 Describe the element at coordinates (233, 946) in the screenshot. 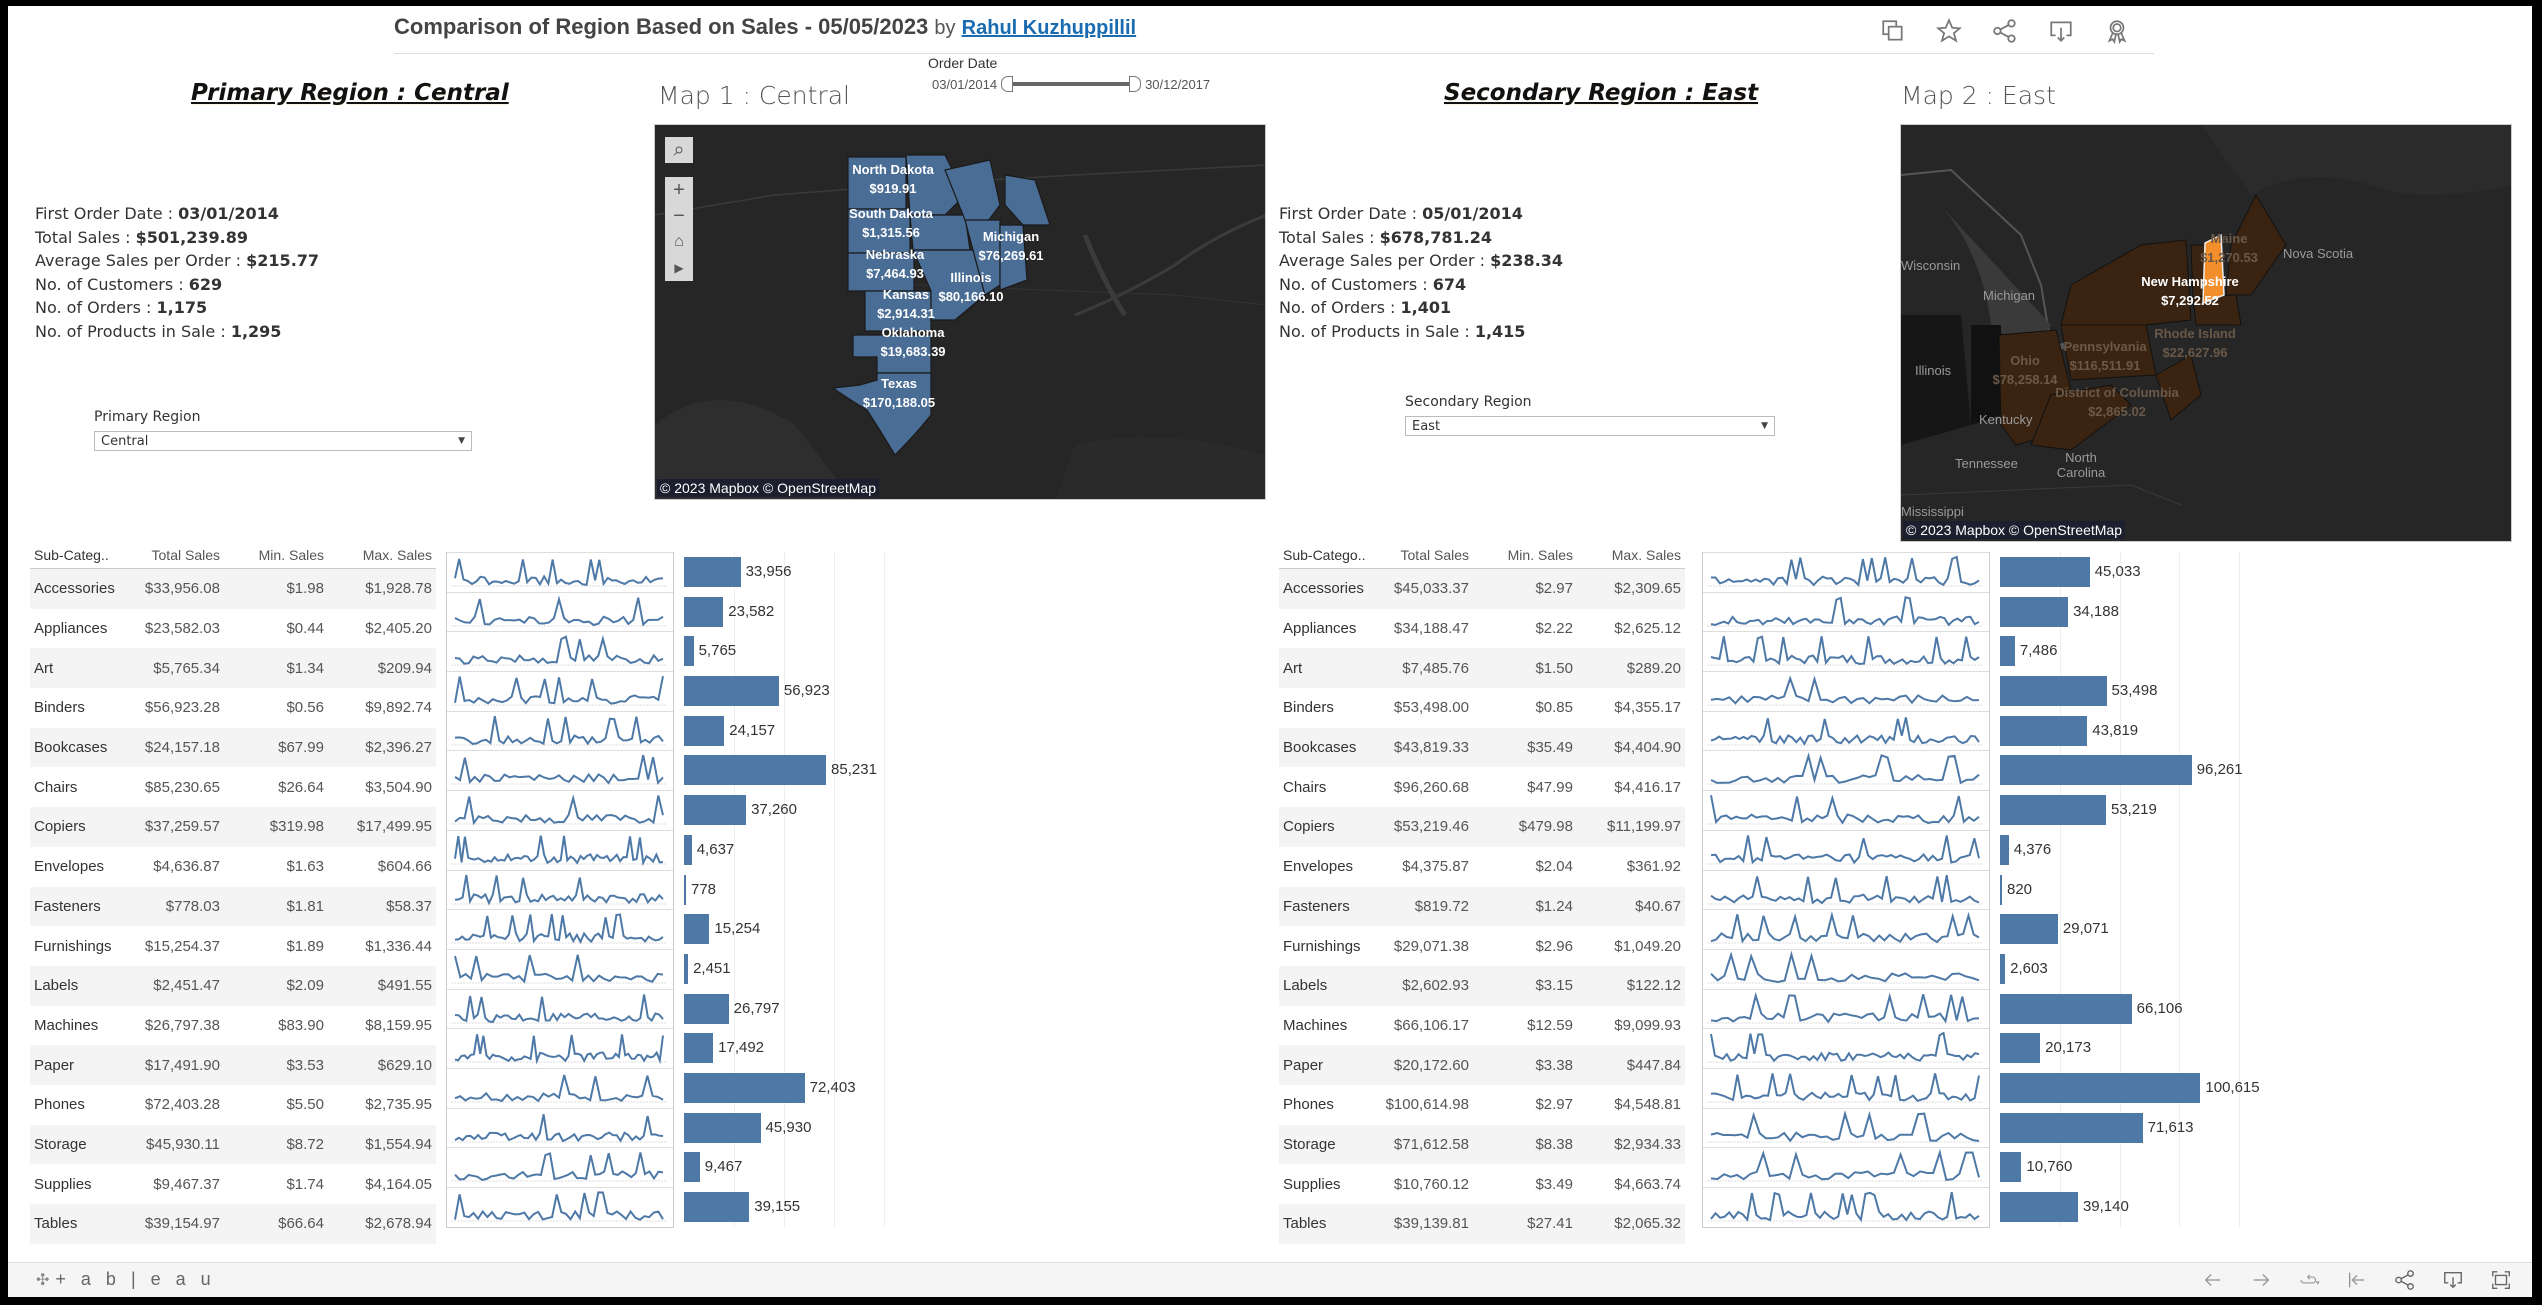

I see `table-row: Furnishings $15,254.37 $1.89 $1,336.44` at that location.